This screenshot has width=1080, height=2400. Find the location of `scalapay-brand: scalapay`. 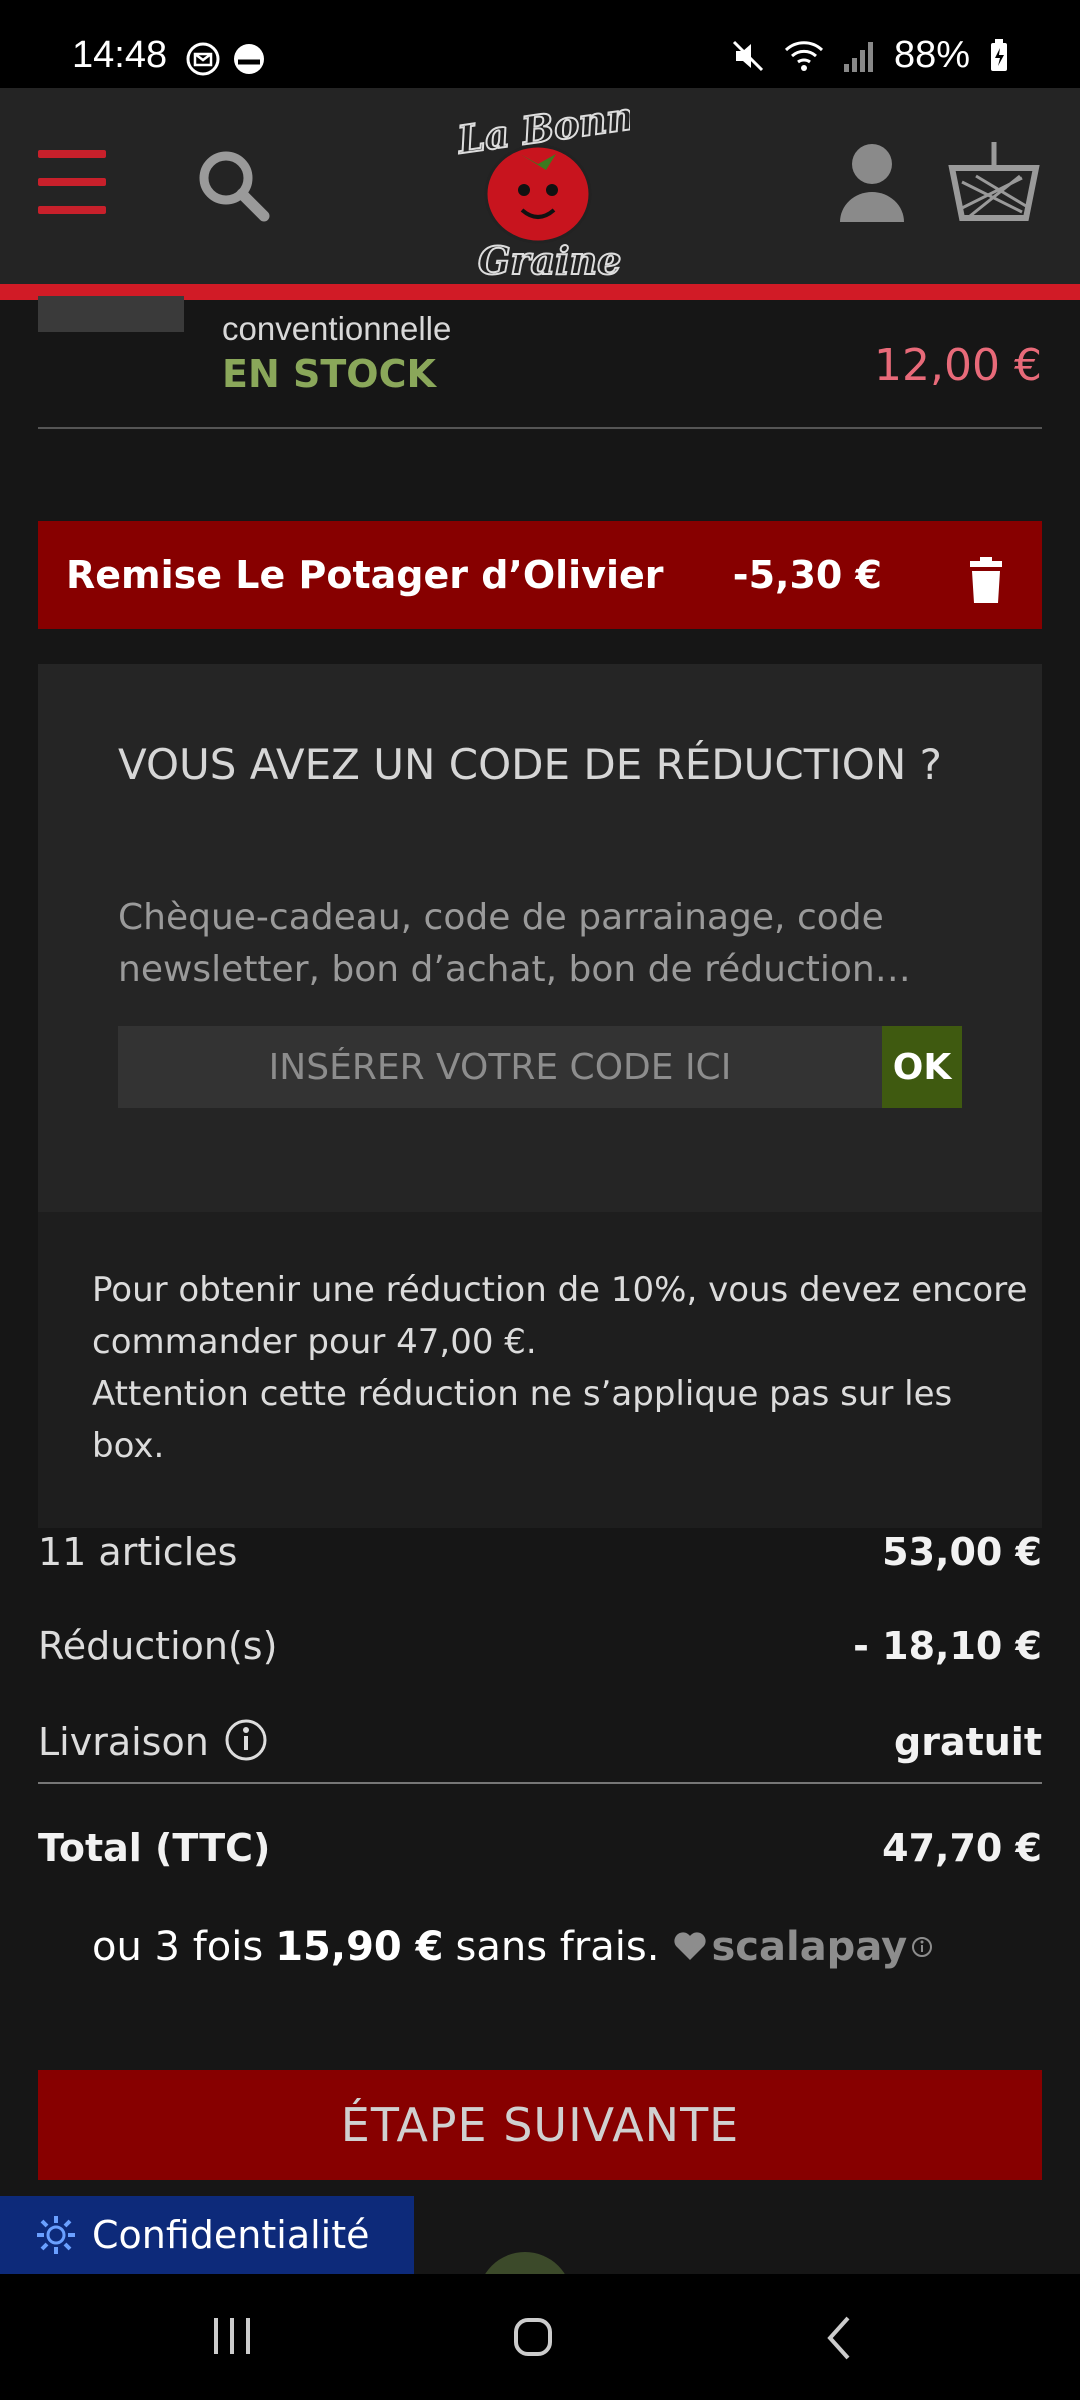

scalapay-brand: scalapay is located at coordinates (803, 1947).